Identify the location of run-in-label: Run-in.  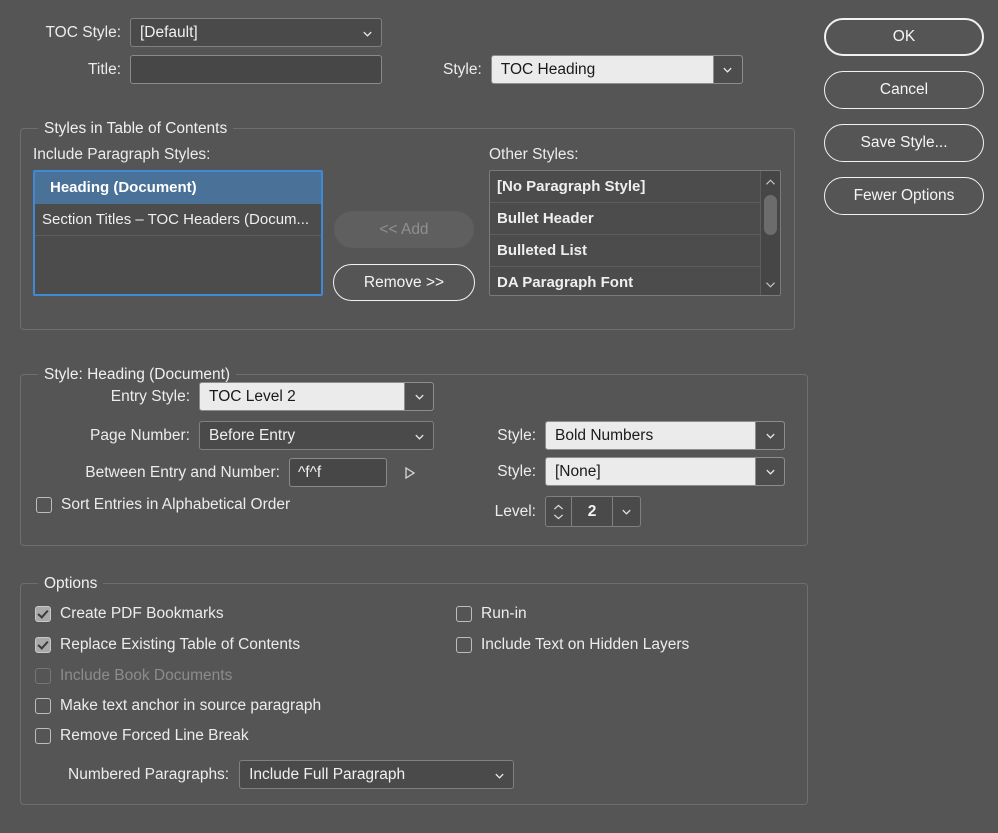
(504, 614).